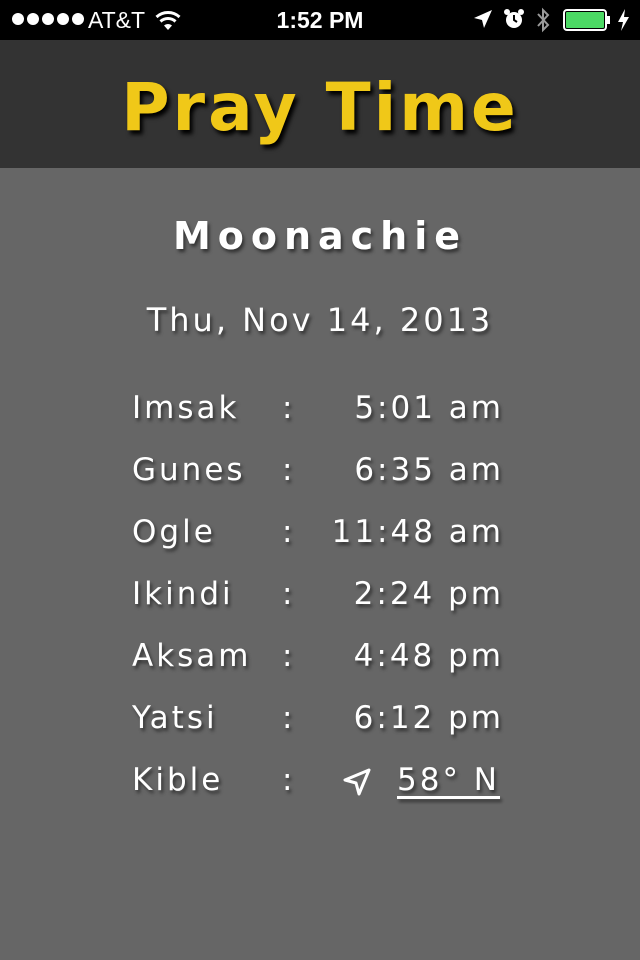  Describe the element at coordinates (174, 532) in the screenshot. I see `prayer-name: Ogle` at that location.